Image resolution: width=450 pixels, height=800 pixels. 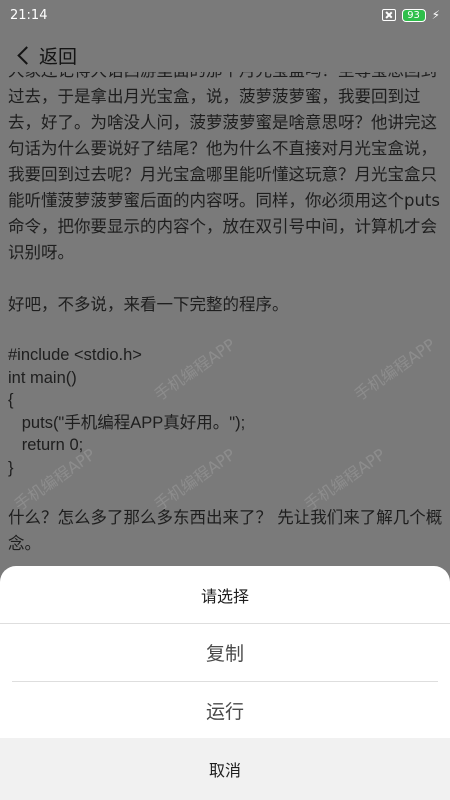 I want to click on cancel-button: 取消, so click(x=225, y=769).